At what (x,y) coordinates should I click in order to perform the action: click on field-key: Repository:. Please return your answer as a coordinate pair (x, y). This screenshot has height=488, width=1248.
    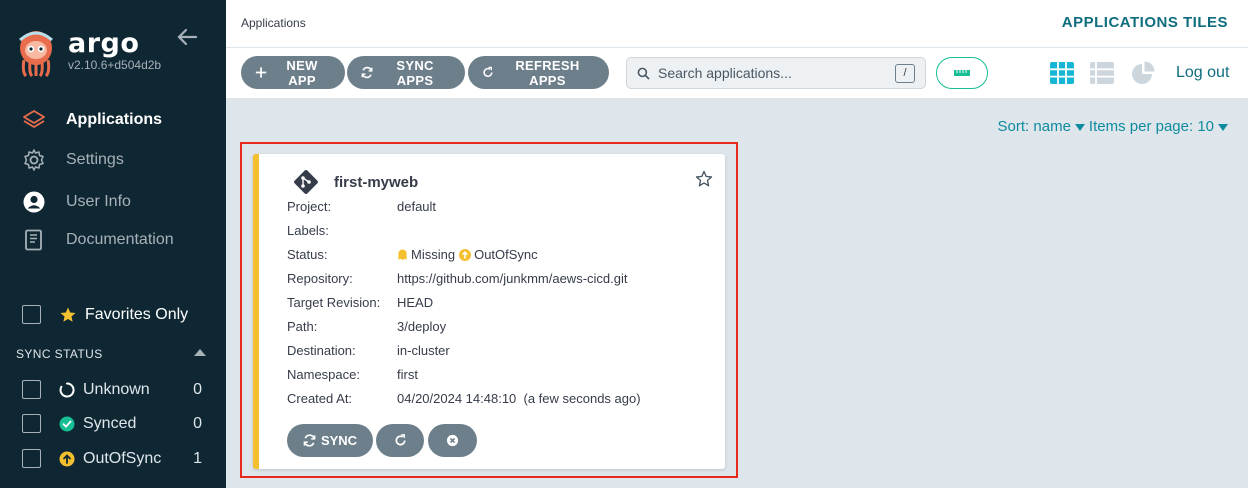
    Looking at the image, I should click on (320, 278).